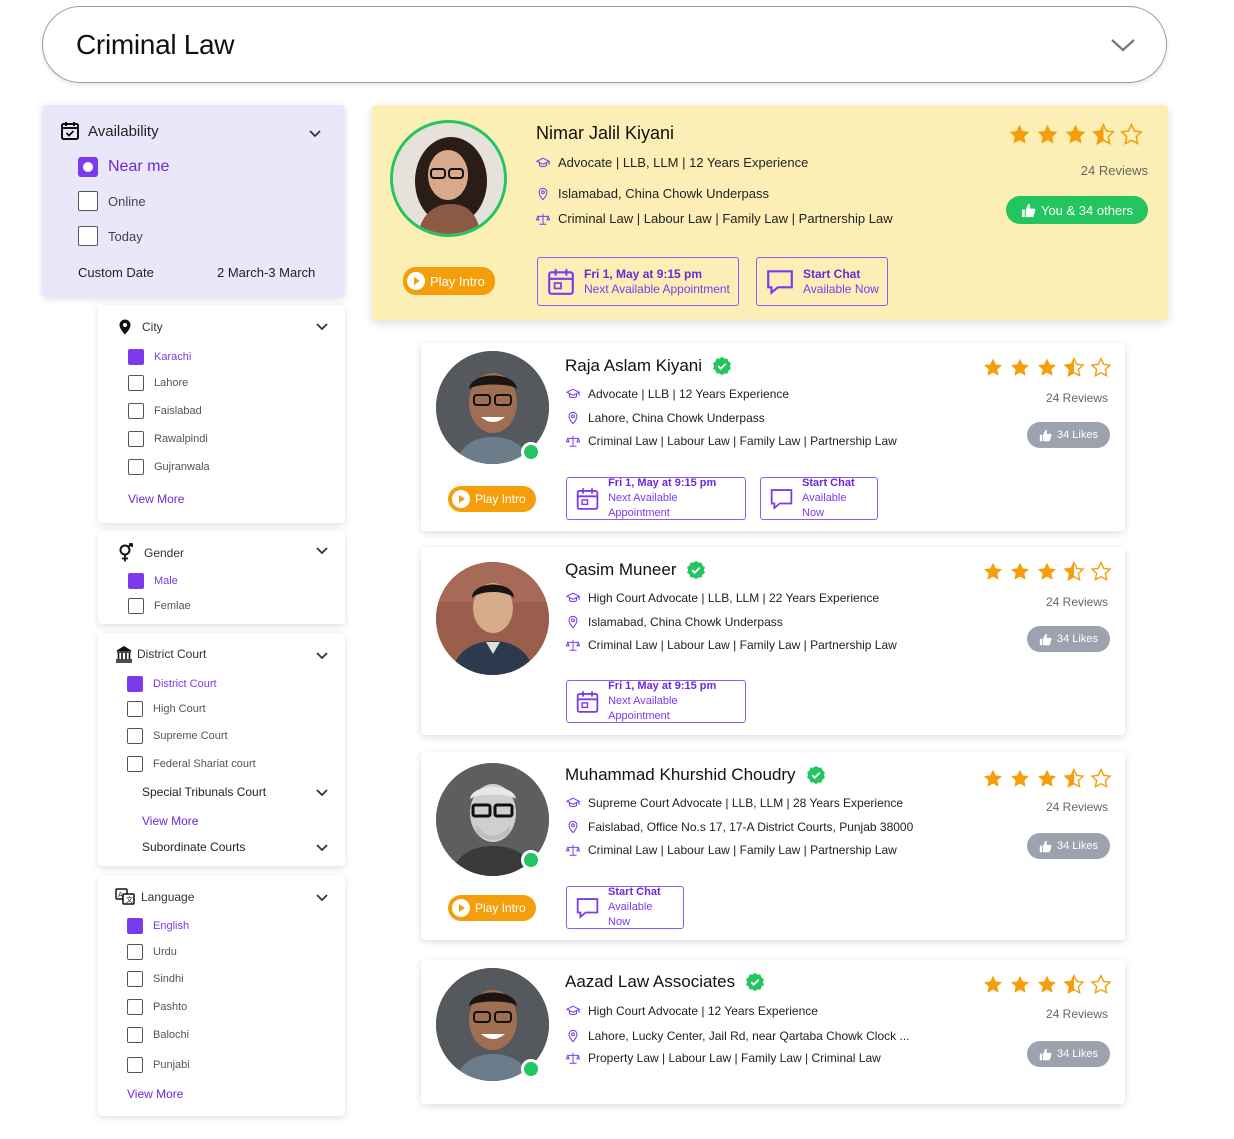 Image resolution: width=1234 pixels, height=1139 pixels. What do you see at coordinates (152, 952) in the screenshot?
I see `language-option: Urdu` at bounding box center [152, 952].